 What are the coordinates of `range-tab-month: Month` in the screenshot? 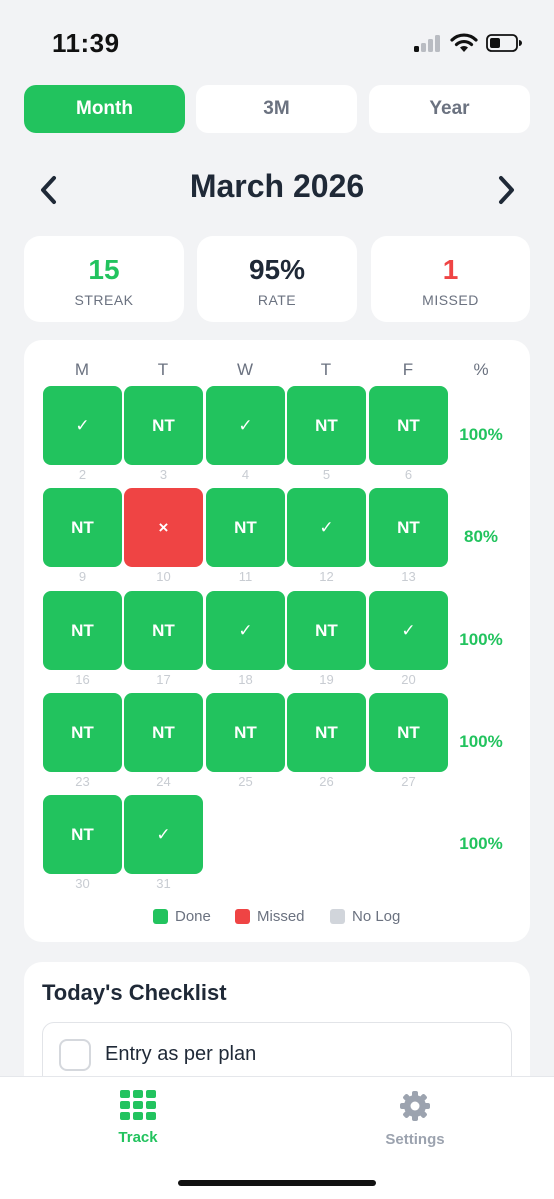 It's located at (104, 109).